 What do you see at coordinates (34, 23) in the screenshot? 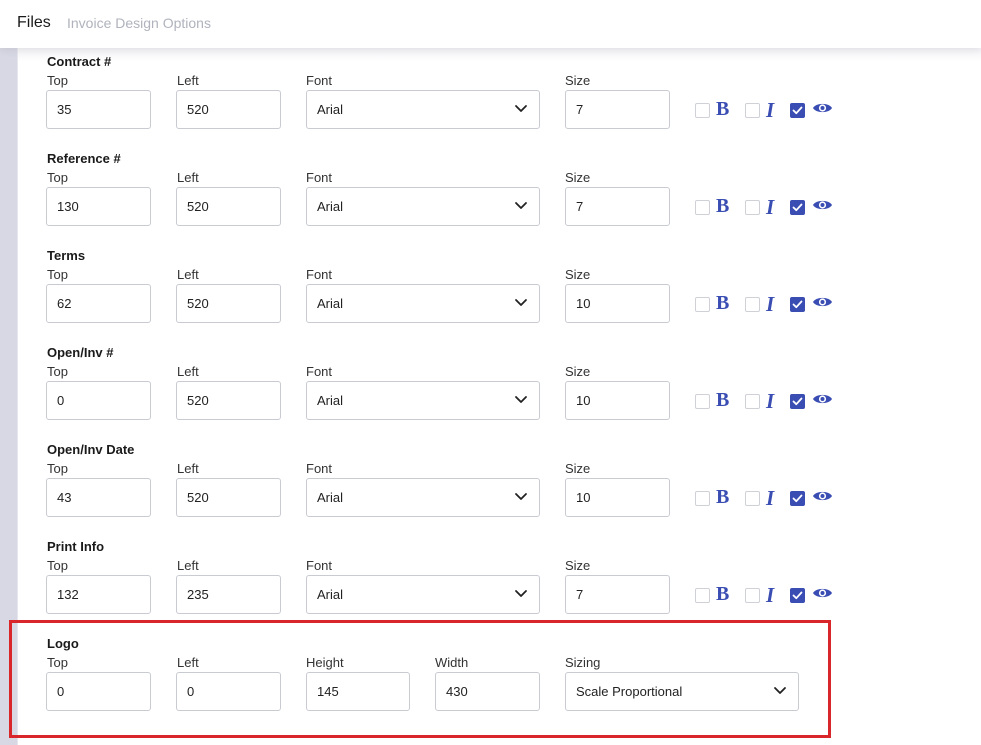
I see `breadcrumb-files: Files` at bounding box center [34, 23].